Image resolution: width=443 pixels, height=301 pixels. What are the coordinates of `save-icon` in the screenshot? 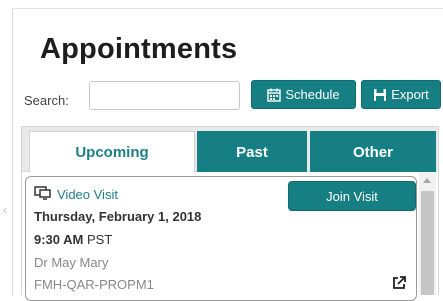 It's located at (380, 95).